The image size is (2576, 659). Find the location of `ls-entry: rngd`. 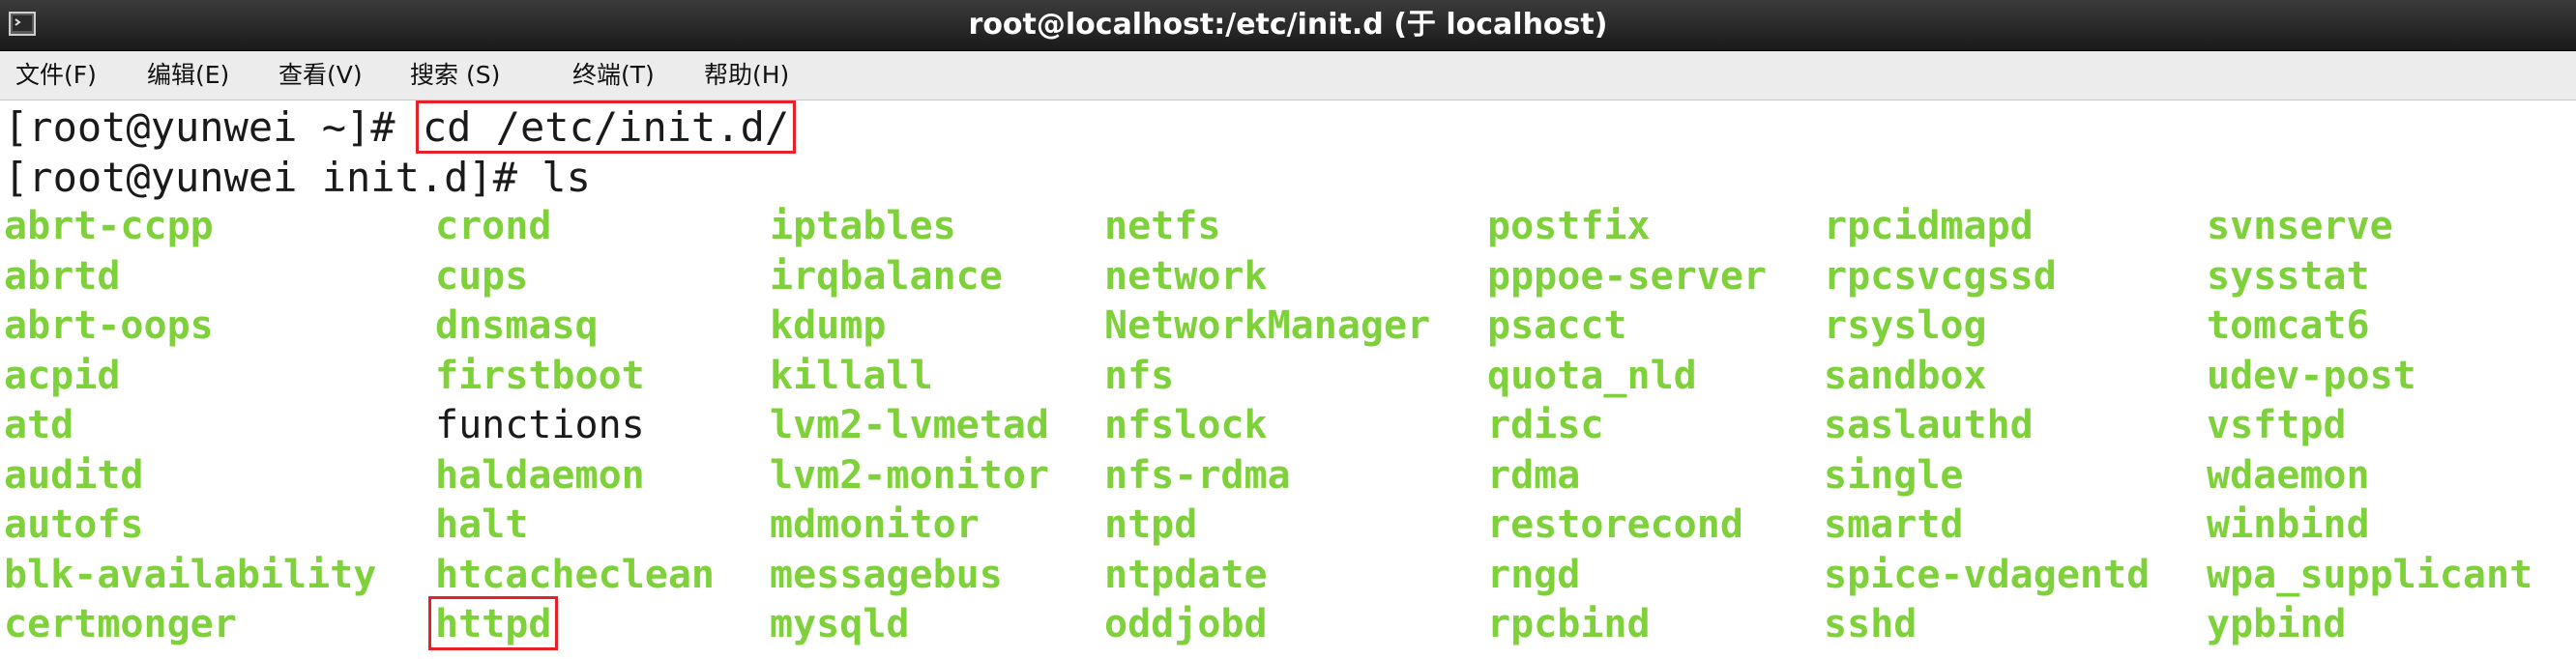

ls-entry: rngd is located at coordinates (1534, 574).